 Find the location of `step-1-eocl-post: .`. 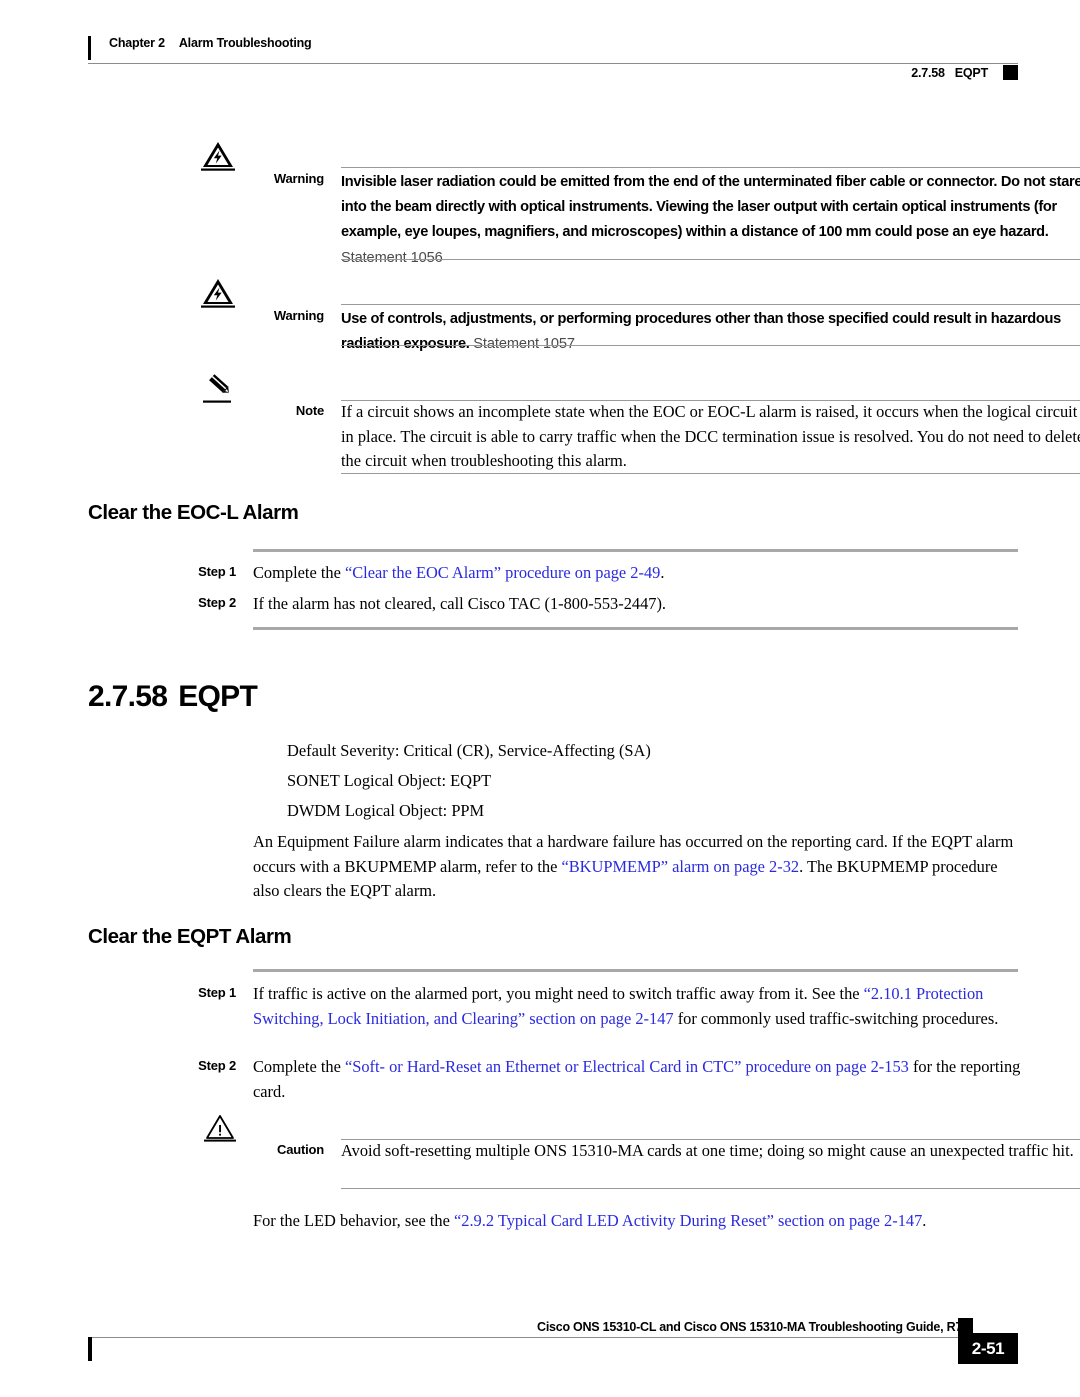

step-1-eocl-post: . is located at coordinates (662, 572).